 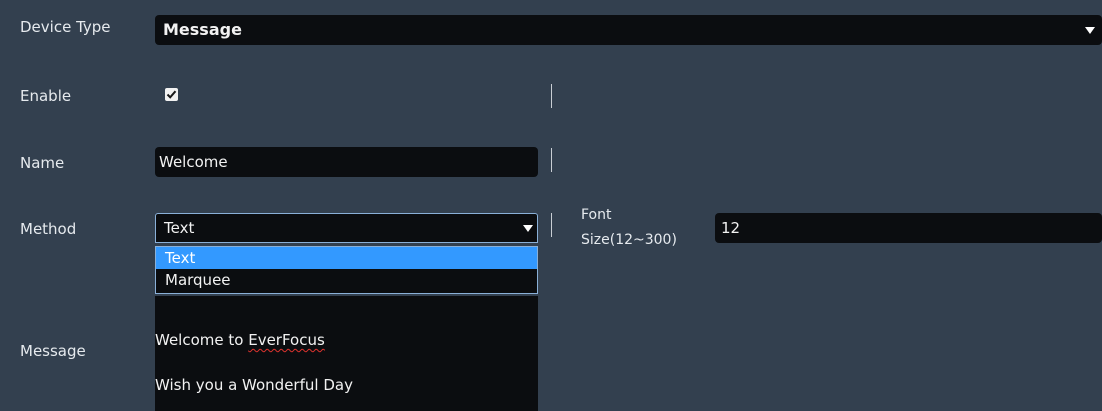 I want to click on font-size-label-line2: Size(12~300), so click(x=629, y=240).